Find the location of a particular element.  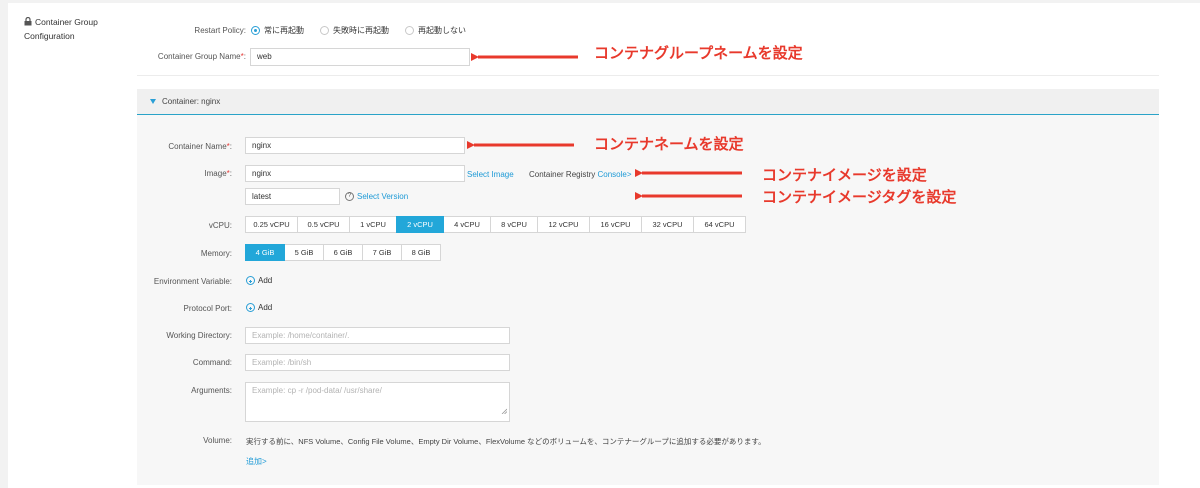

image-label: Image*: is located at coordinates (218, 173).